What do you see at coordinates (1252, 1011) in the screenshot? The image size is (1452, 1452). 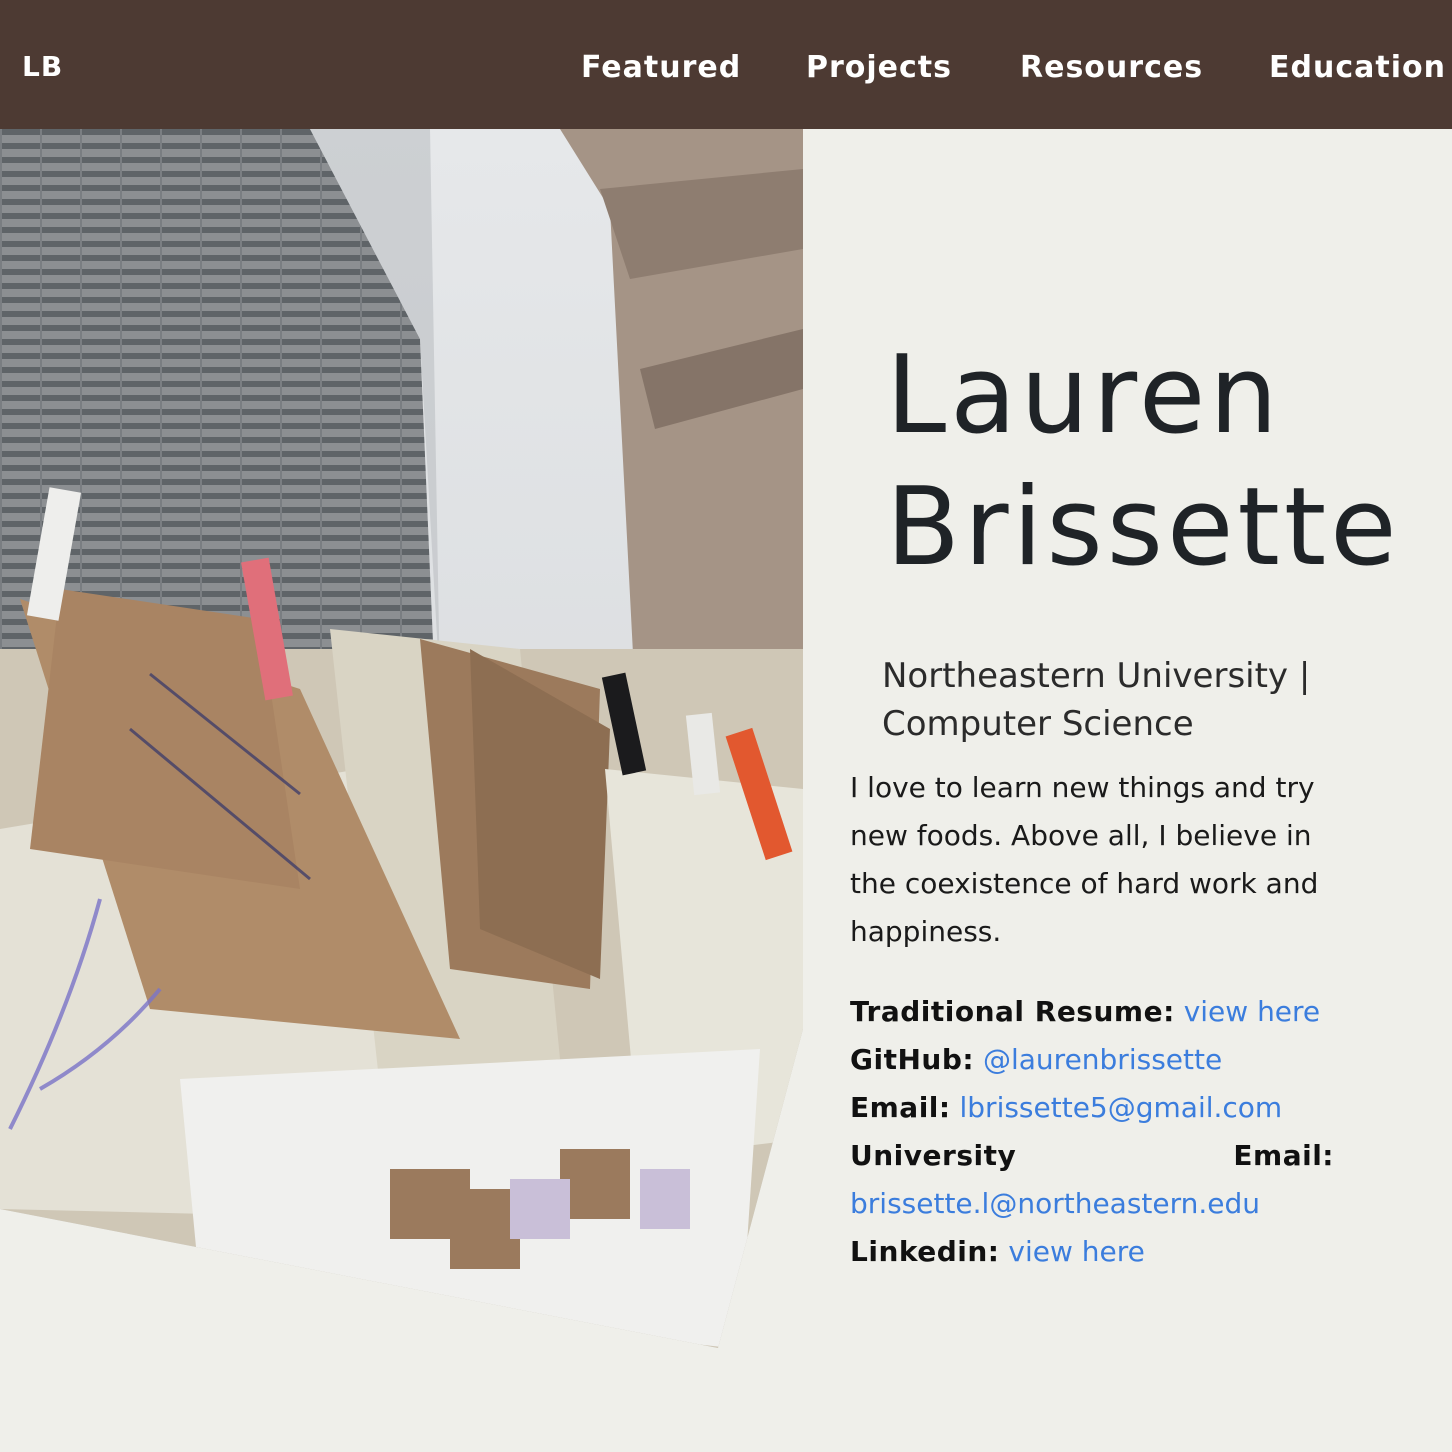 I see `resume-link: view here` at bounding box center [1252, 1011].